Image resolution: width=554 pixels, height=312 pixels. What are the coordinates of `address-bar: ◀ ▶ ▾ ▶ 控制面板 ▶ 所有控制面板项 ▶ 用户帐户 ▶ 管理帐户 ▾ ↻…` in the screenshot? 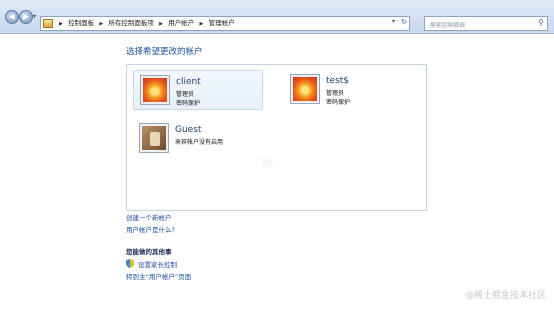 It's located at (277, 17).